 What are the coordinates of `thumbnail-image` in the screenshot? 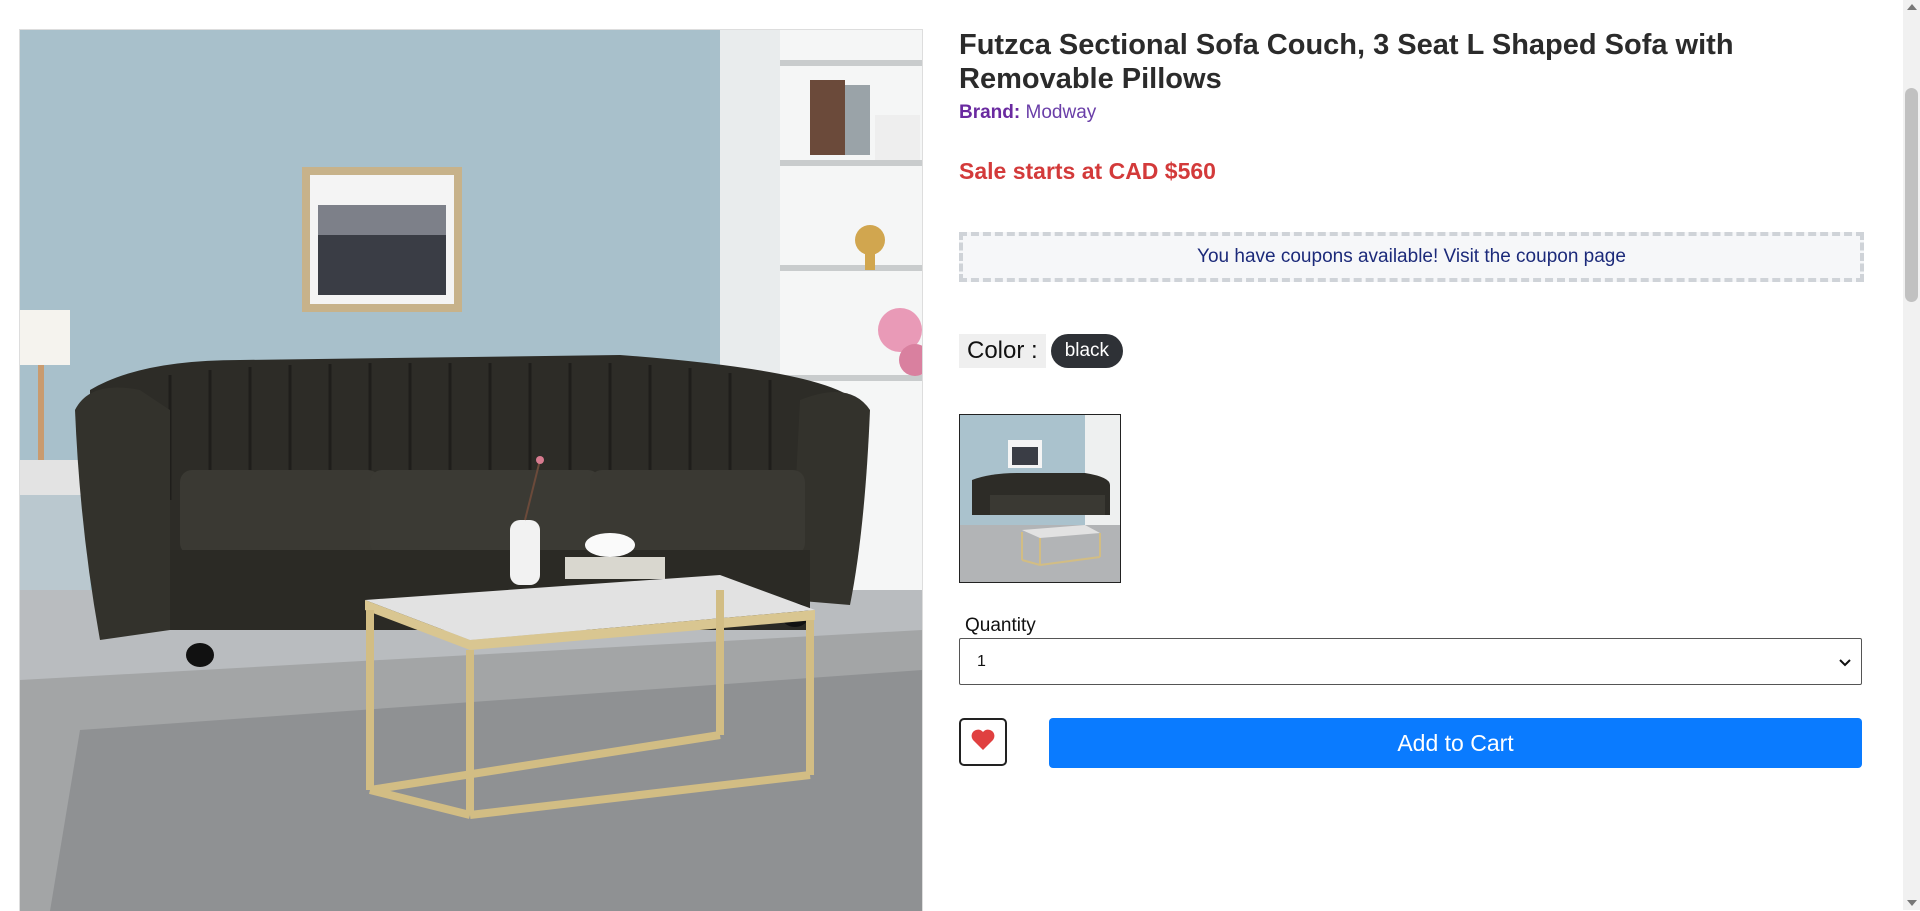 It's located at (1040, 498).